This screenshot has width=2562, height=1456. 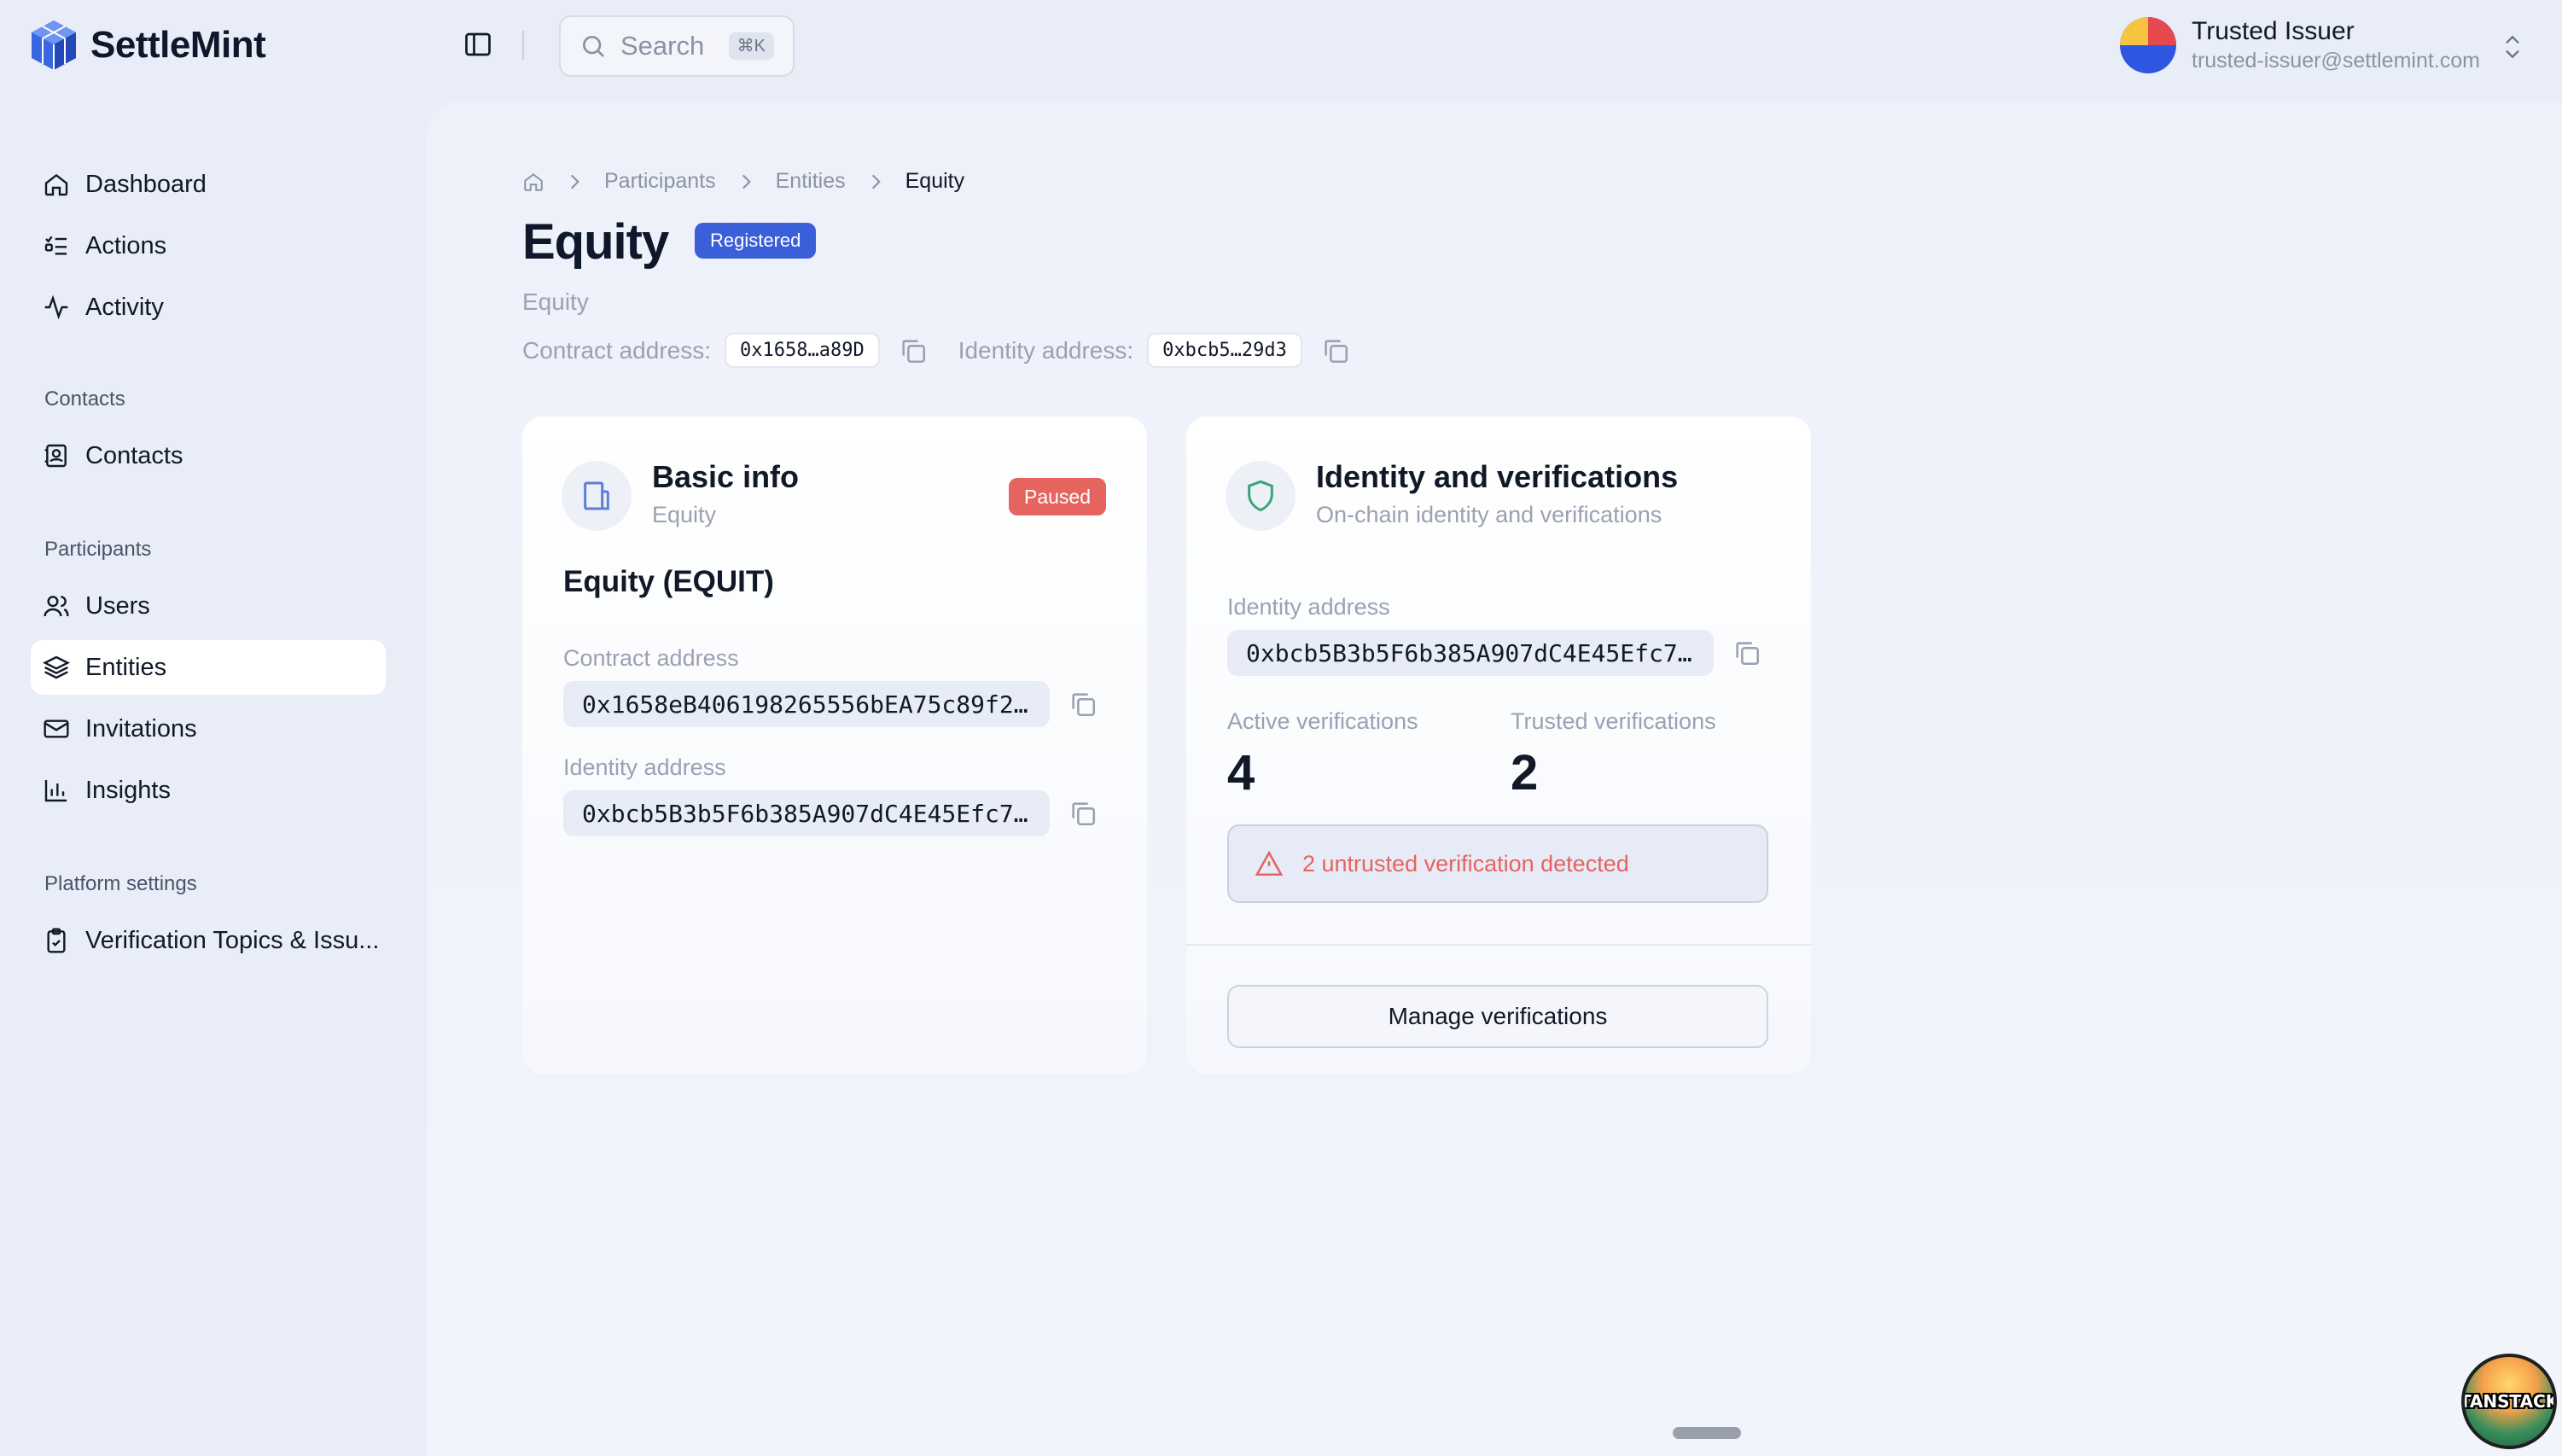 I want to click on breadcrumb: Participants Entities Equity, so click(x=743, y=181).